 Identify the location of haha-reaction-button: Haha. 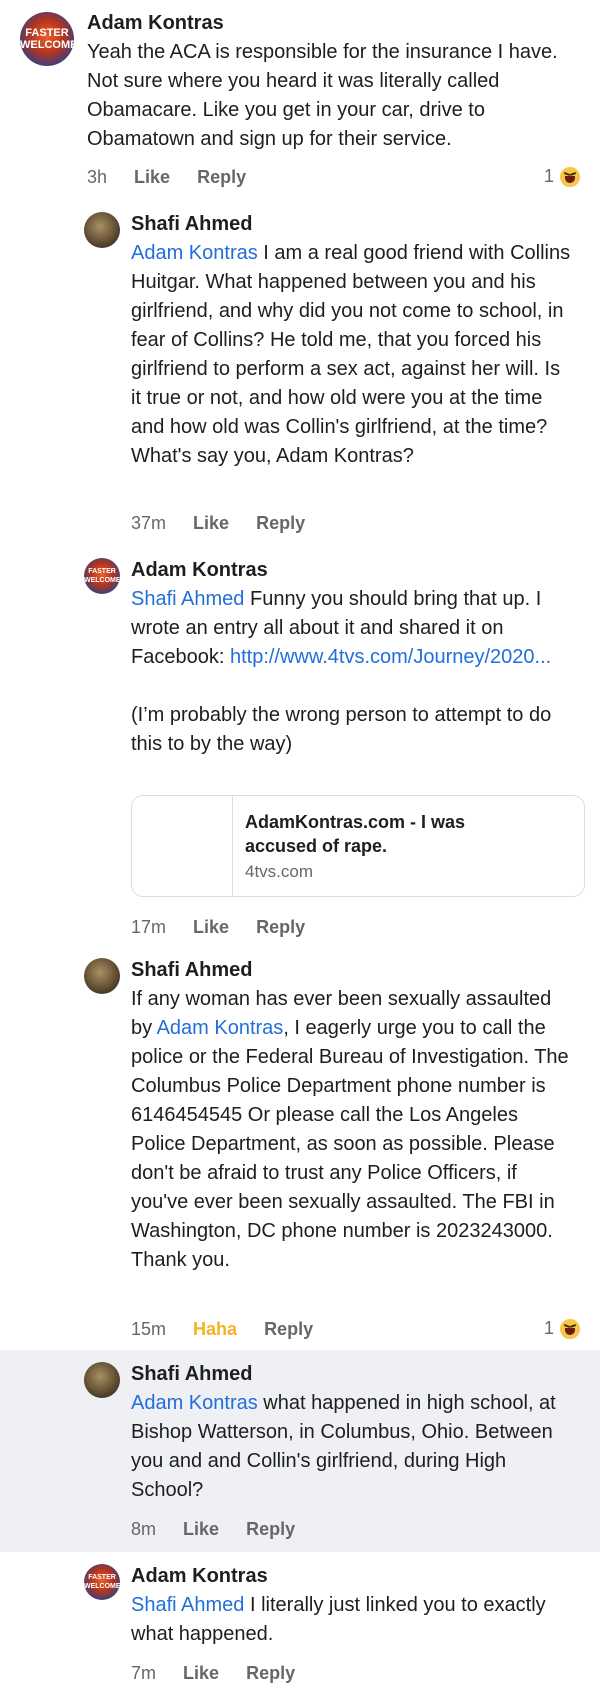
(215, 1329).